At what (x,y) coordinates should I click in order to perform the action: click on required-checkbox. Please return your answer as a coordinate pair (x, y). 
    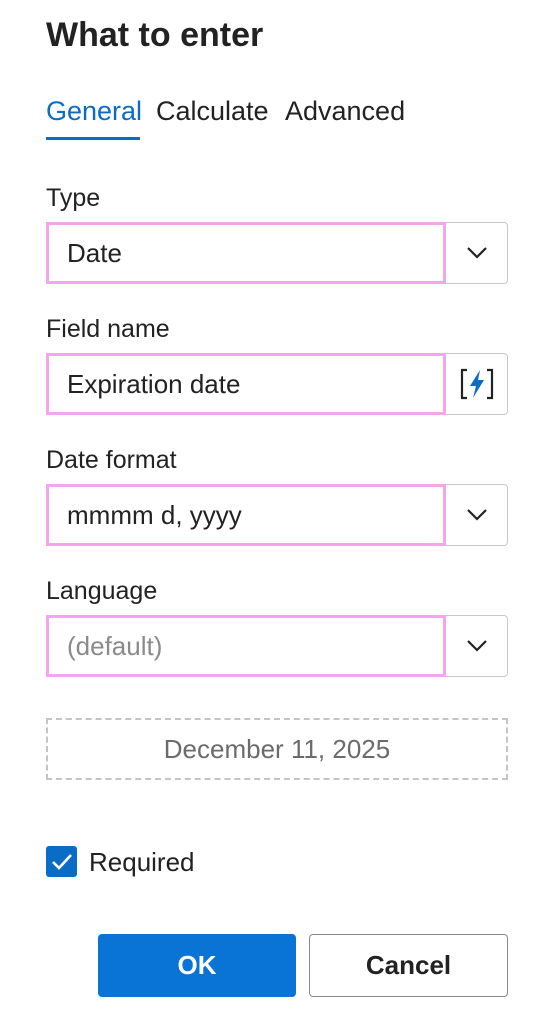
    Looking at the image, I should click on (61, 861).